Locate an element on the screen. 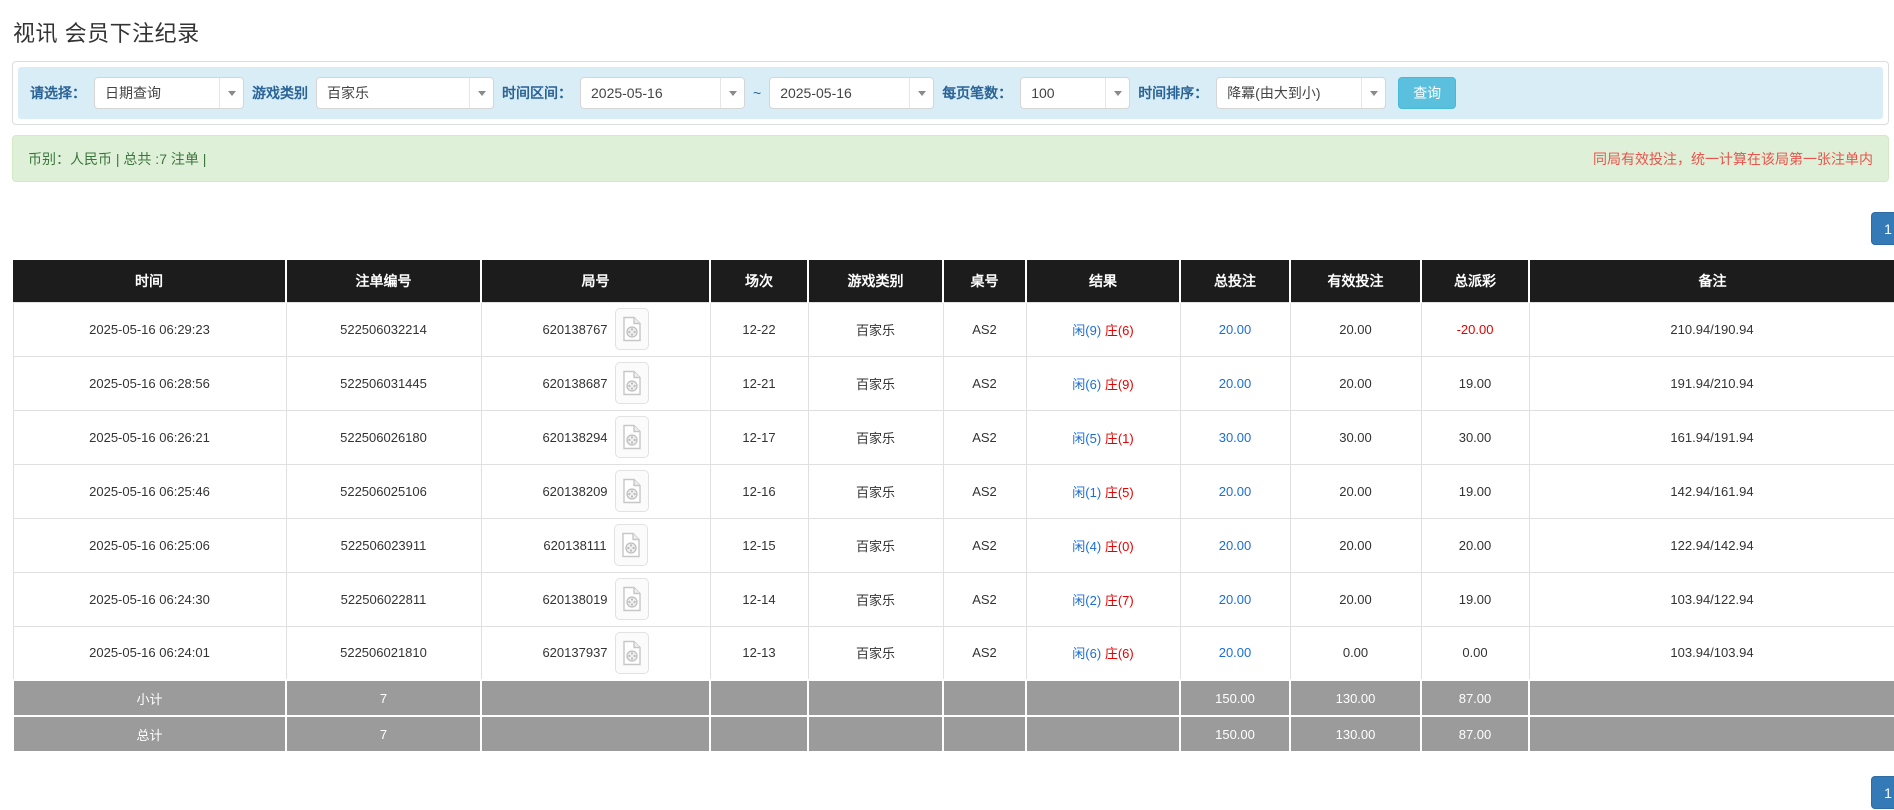  result-player: 闲(4) is located at coordinates (1087, 546).